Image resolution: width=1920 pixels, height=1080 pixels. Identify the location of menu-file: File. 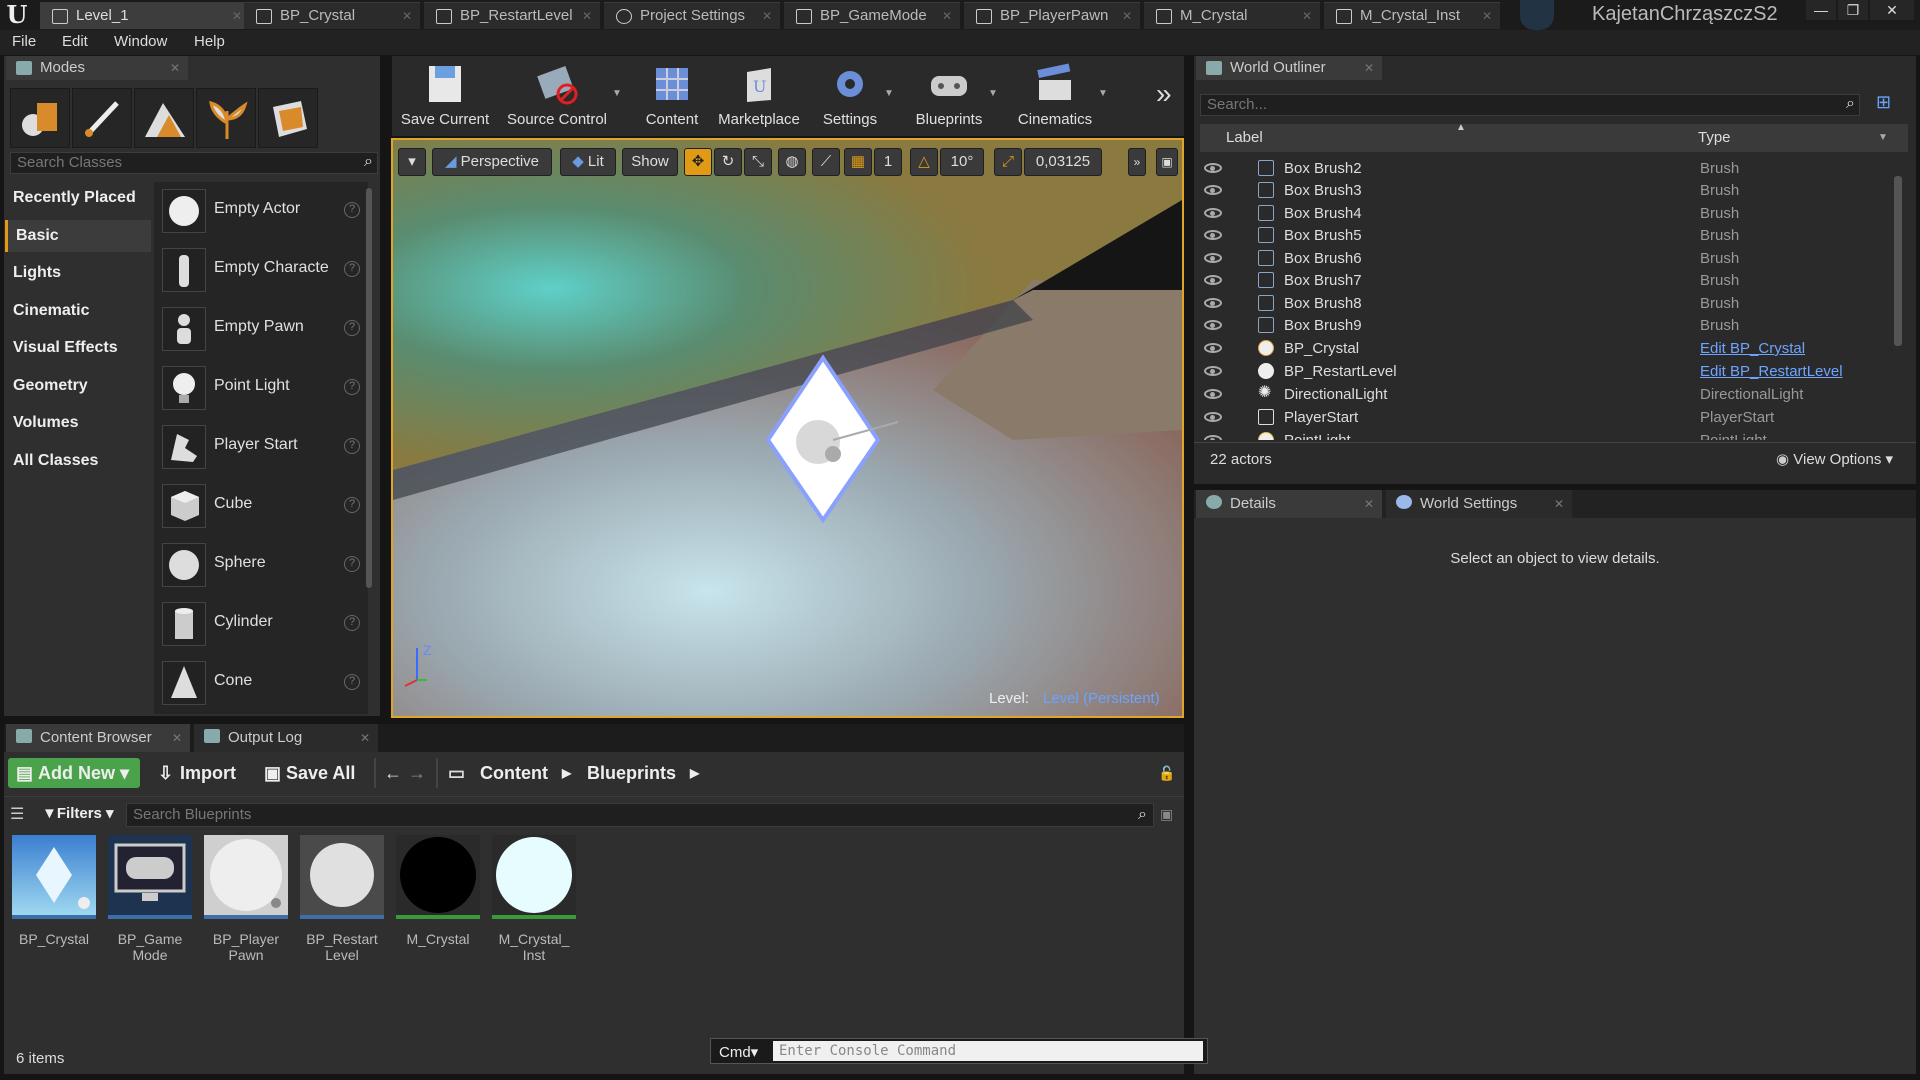
(24, 41).